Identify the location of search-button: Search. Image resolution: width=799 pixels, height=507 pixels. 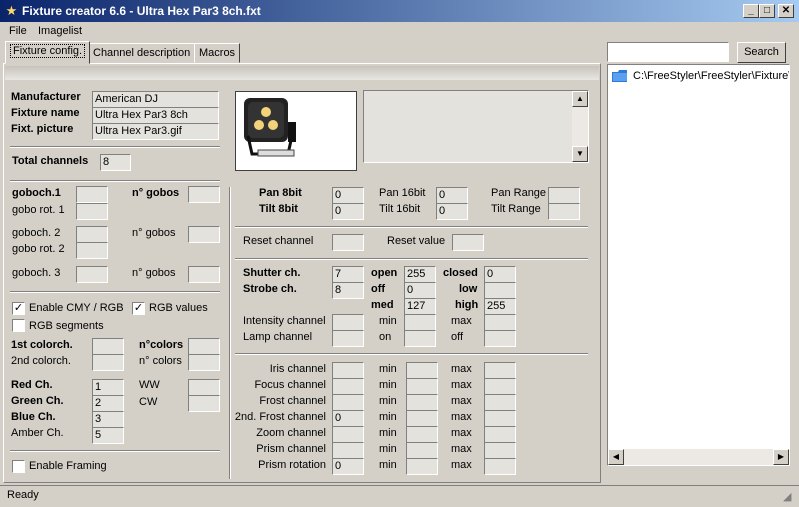
(761, 52).